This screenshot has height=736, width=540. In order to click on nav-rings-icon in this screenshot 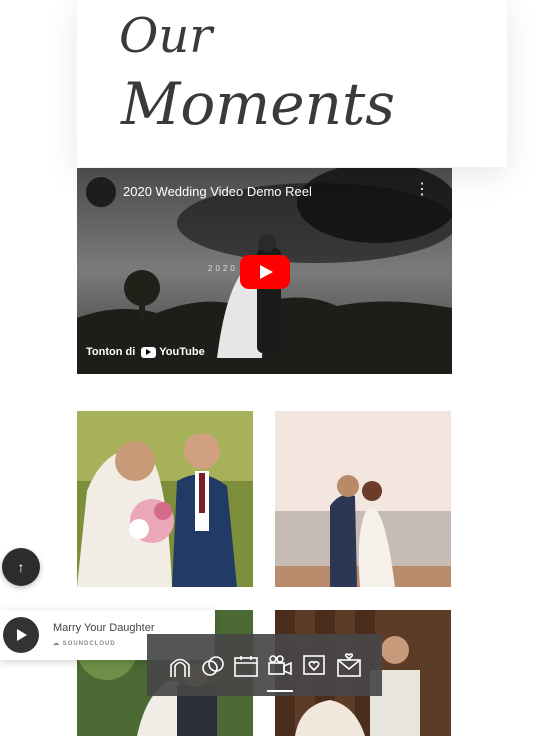, I will do `click(213, 666)`.